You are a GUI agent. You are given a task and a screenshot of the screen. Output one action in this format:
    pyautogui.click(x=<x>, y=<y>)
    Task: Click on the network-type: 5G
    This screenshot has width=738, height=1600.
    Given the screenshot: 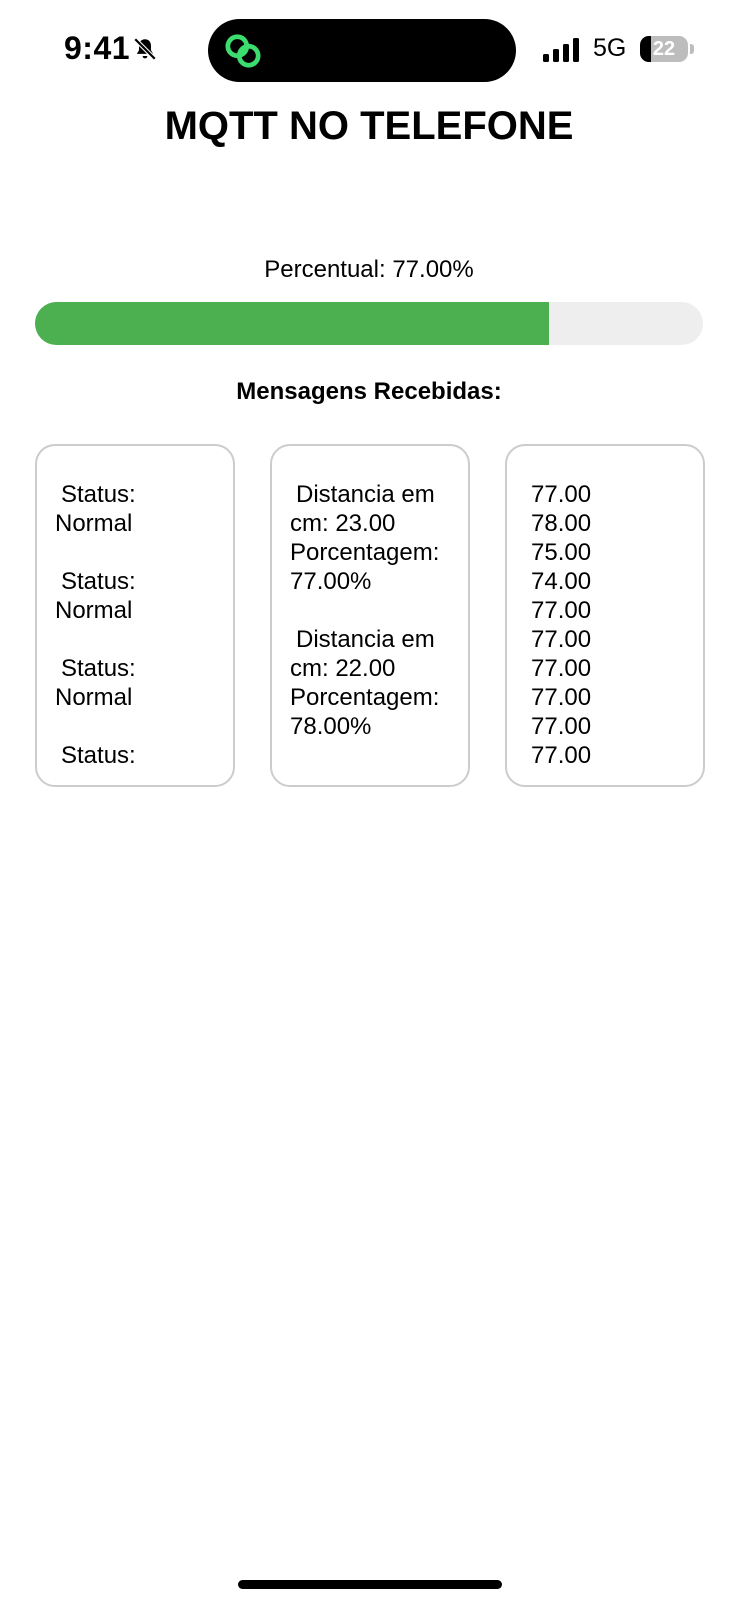 What is the action you would take?
    pyautogui.click(x=610, y=48)
    